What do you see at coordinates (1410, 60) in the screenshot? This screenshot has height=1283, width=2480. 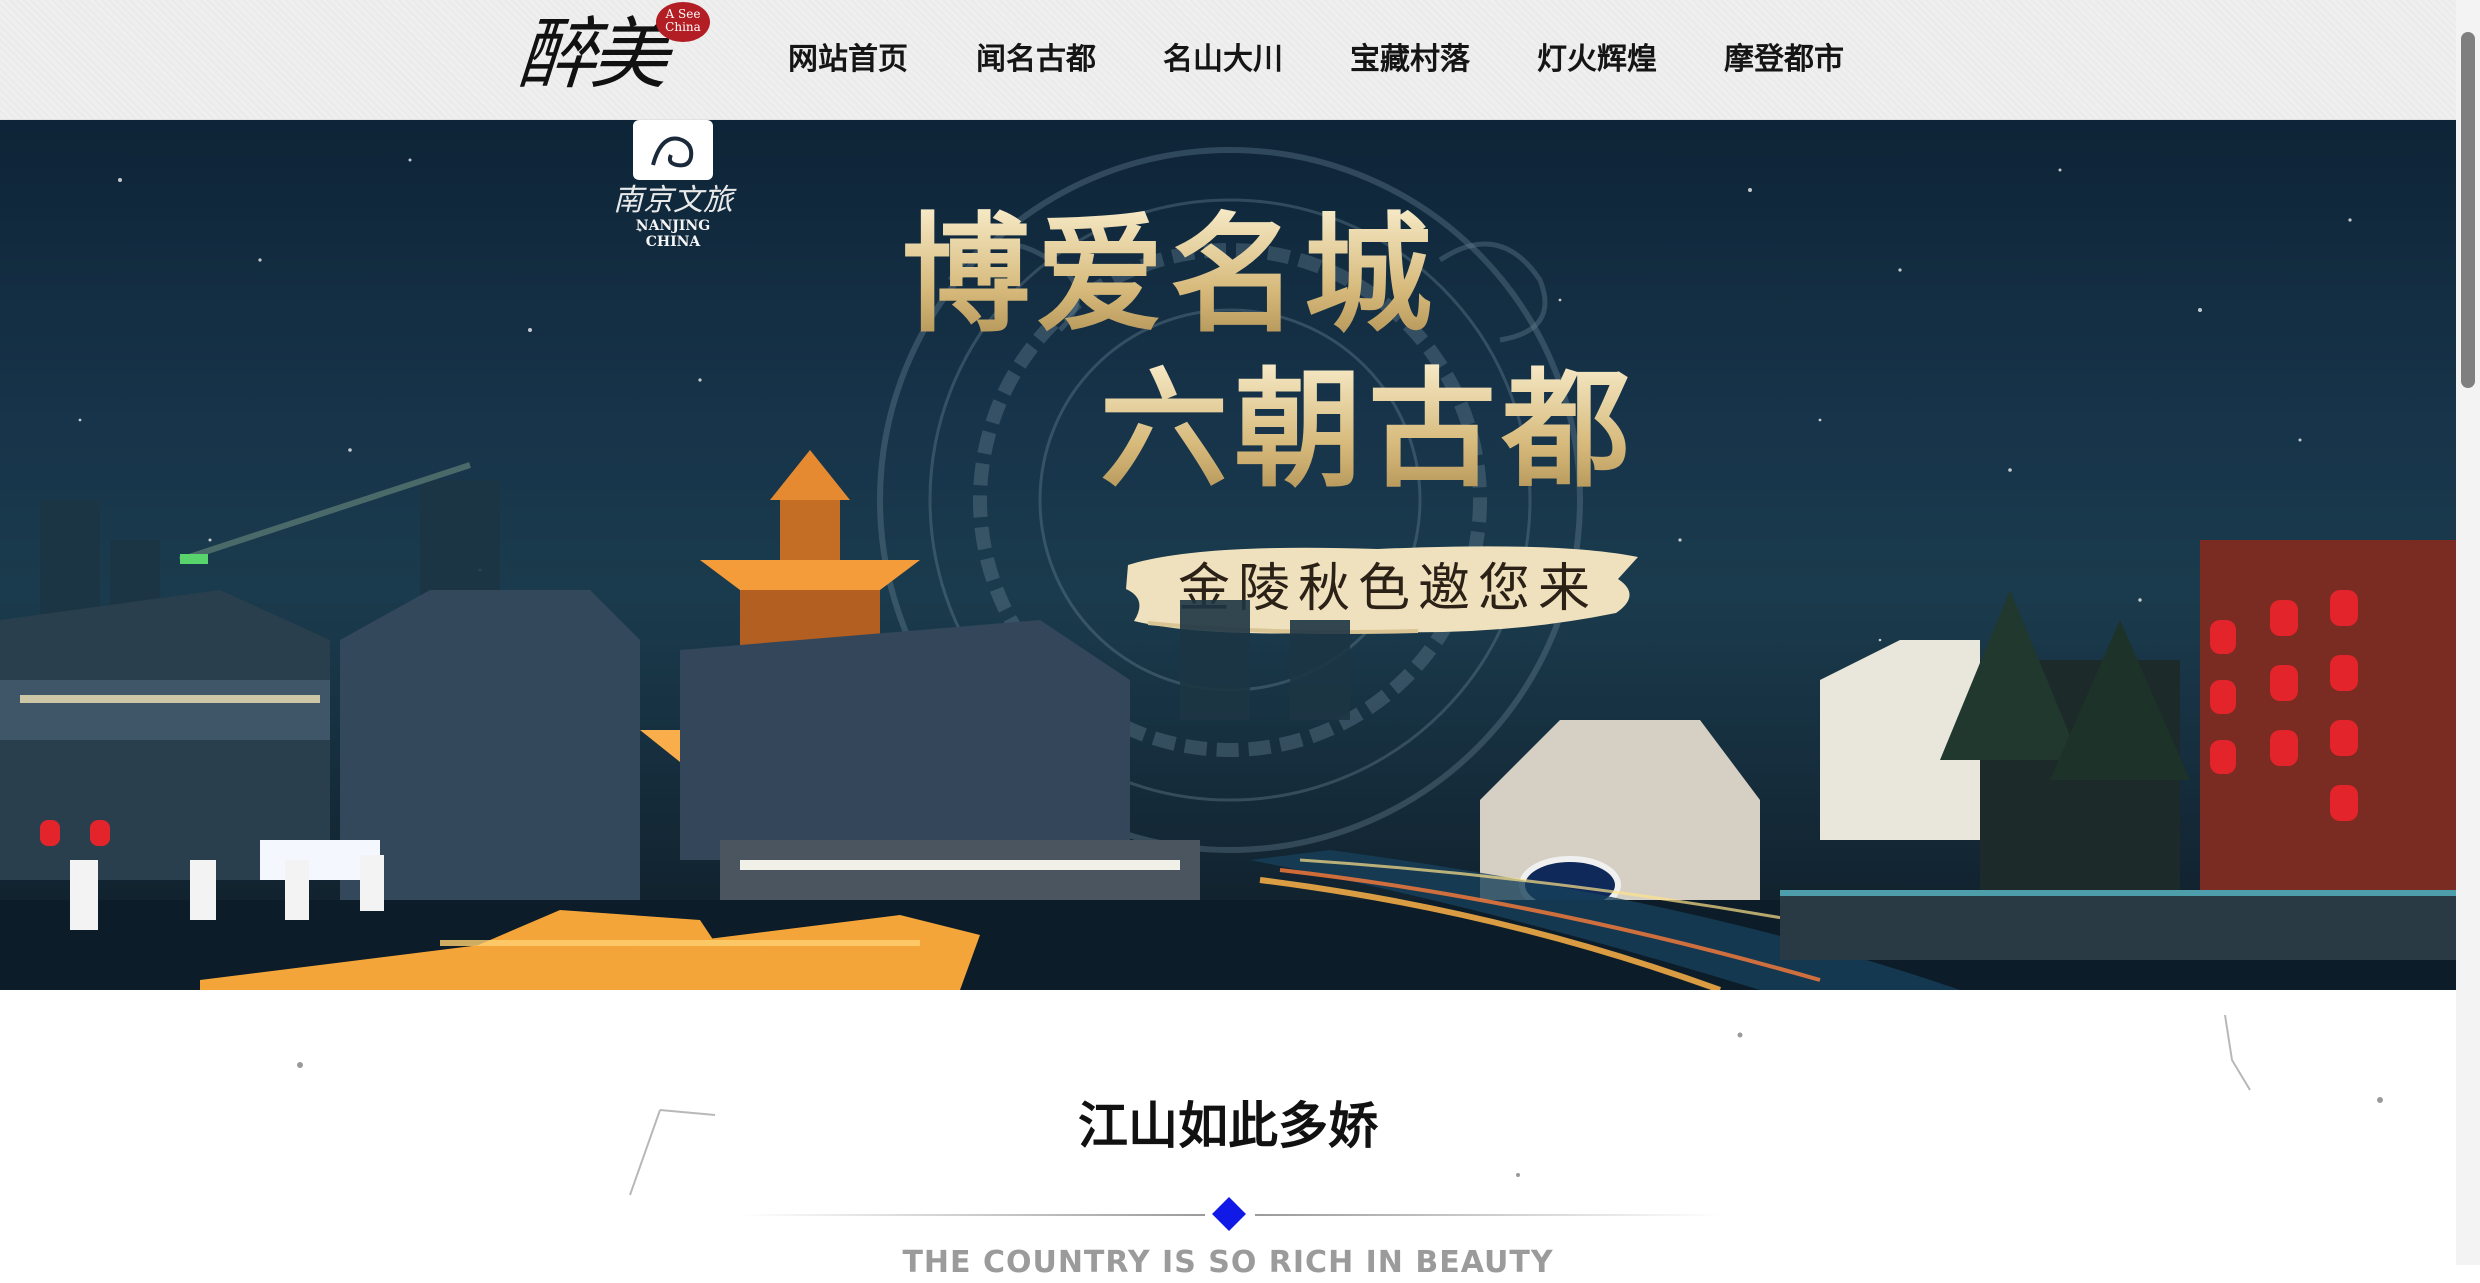 I see `nav-item-villages: 宝藏村落` at bounding box center [1410, 60].